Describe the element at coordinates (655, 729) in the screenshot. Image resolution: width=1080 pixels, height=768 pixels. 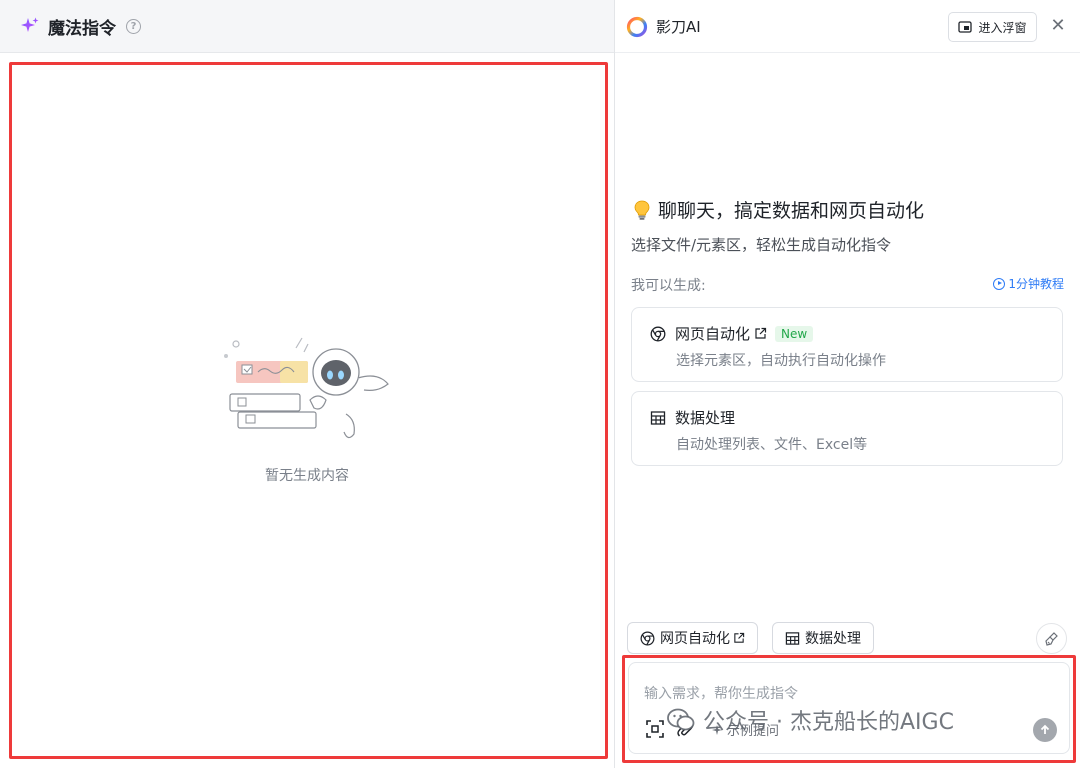
I see `screenshot-select-icon` at that location.